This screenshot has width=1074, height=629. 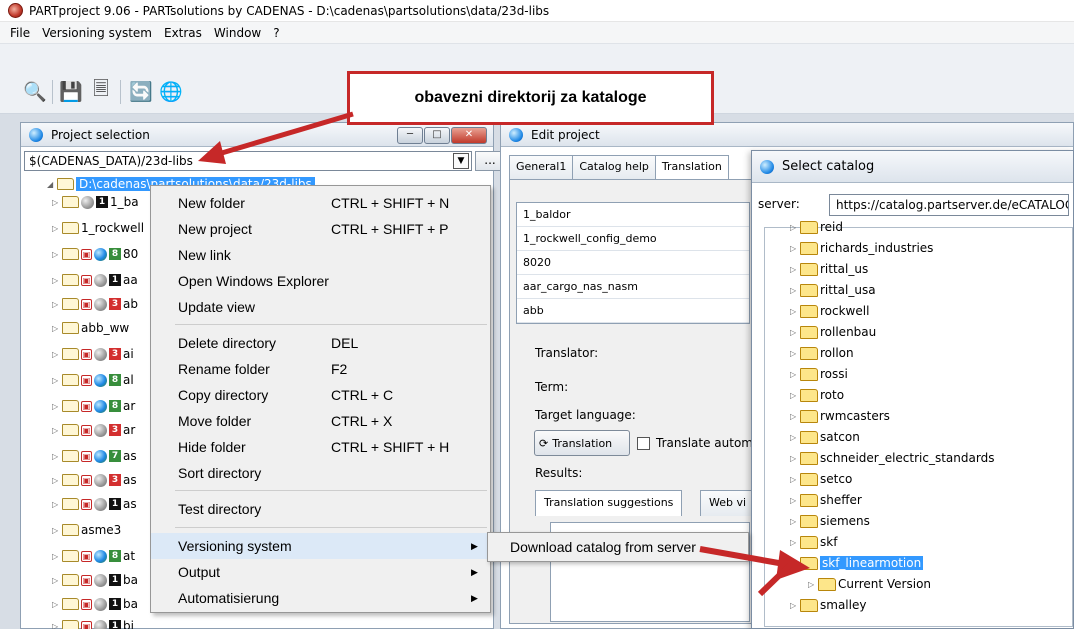 What do you see at coordinates (745, 557) in the screenshot?
I see `catalog-arrow-line` at bounding box center [745, 557].